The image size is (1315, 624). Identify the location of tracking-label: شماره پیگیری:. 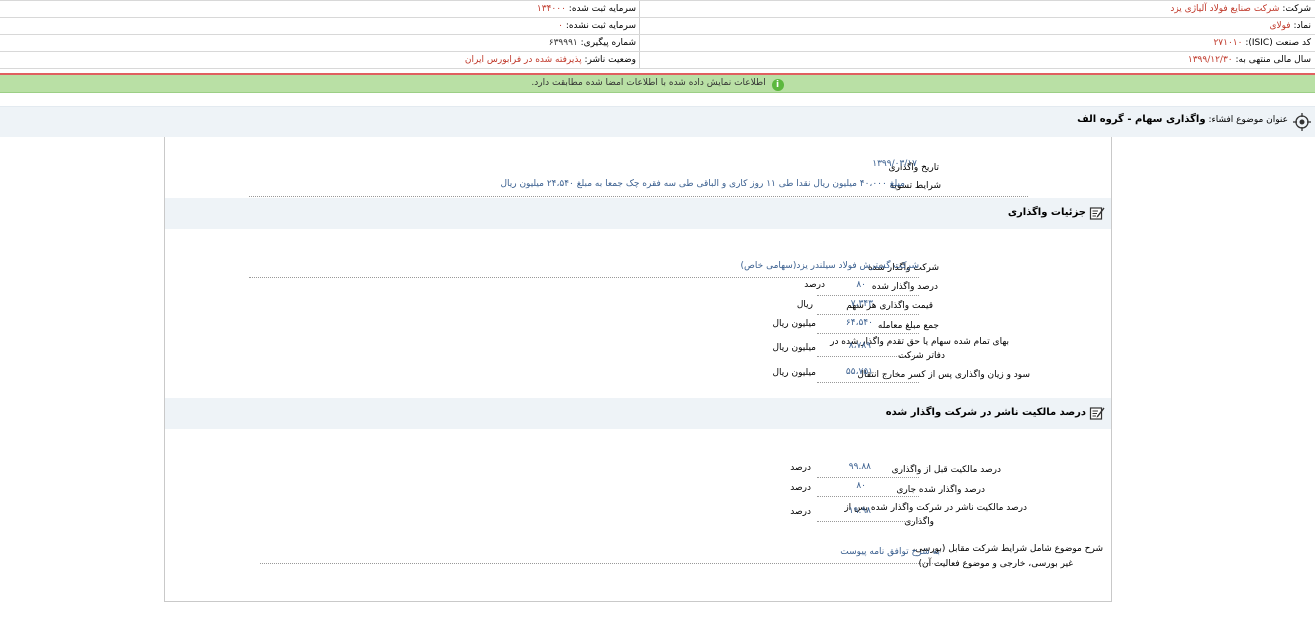
(608, 43).